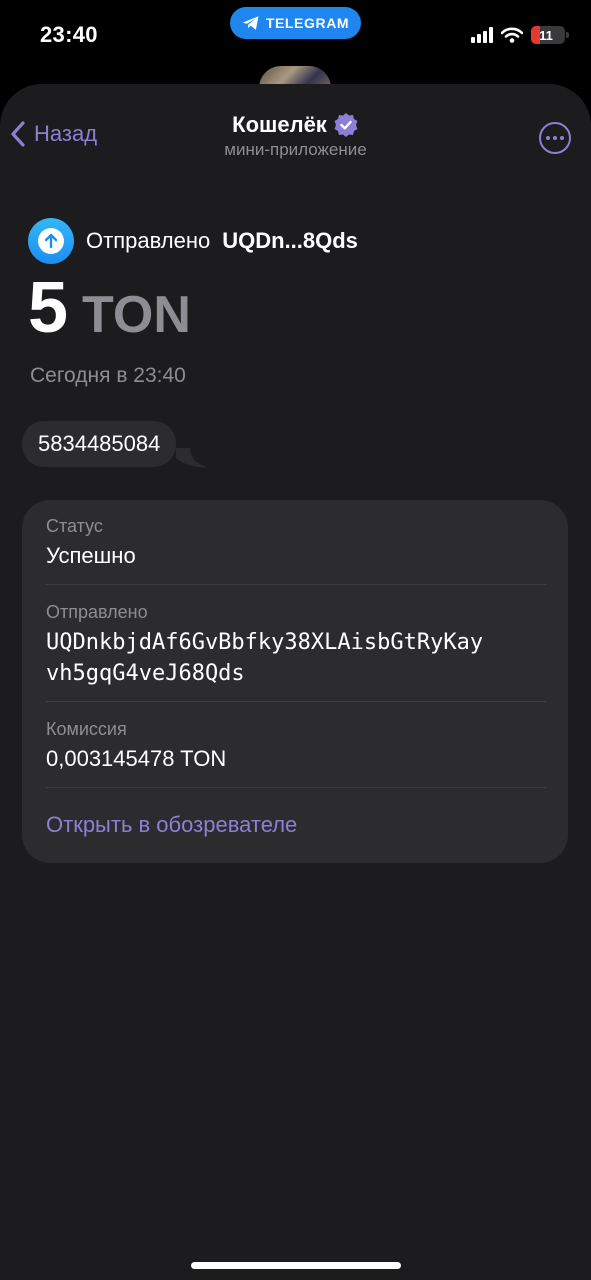 This screenshot has height=1280, width=591. I want to click on address-line-2: vh5gqG4veJ68Qds, so click(145, 673).